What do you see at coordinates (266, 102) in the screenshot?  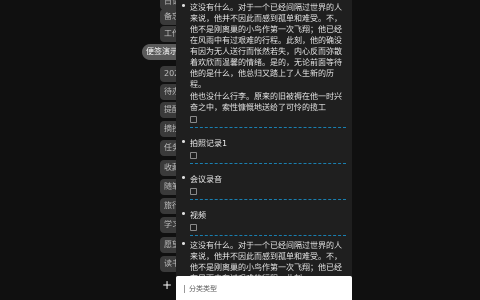 I see `note-body-continued: 他也没什么行李。原来的旧被褥在他一时兴奋之中，索性慷慨地送给了可怜的揽工` at bounding box center [266, 102].